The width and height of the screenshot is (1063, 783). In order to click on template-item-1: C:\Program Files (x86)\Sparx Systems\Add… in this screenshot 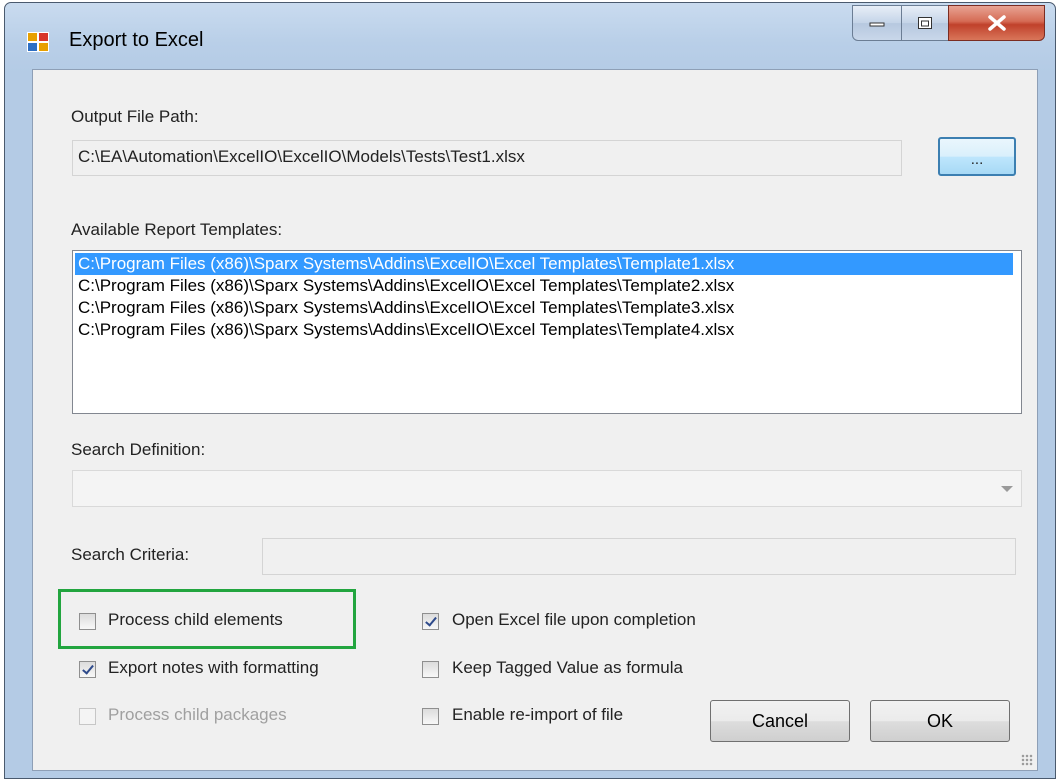, I will do `click(544, 264)`.